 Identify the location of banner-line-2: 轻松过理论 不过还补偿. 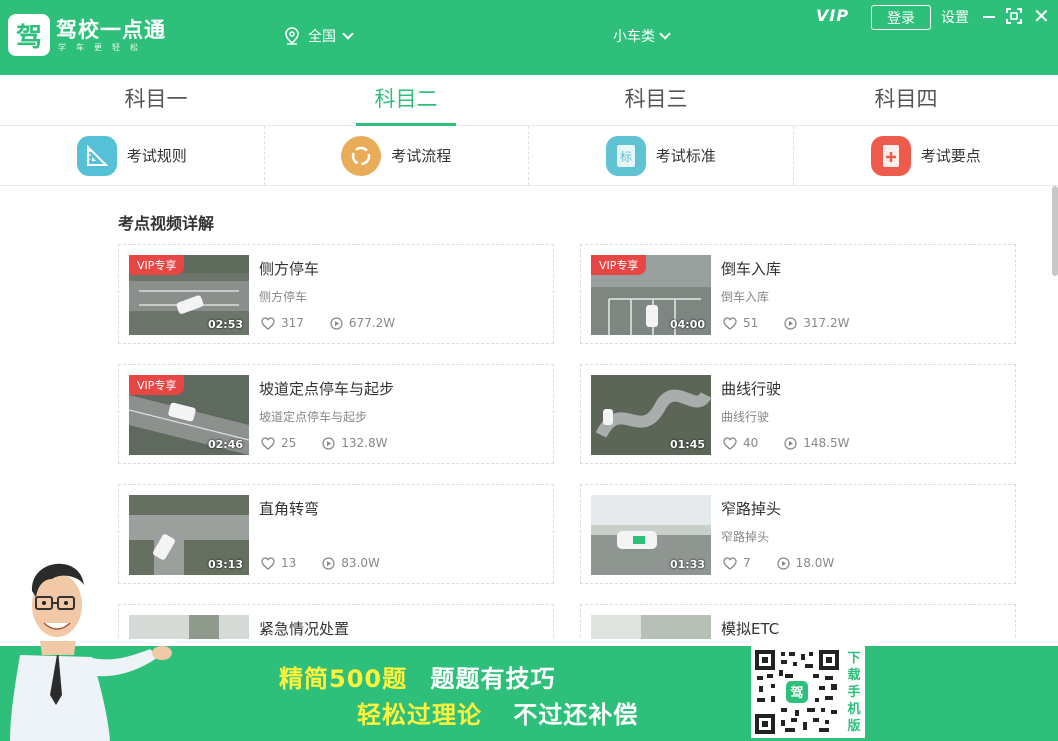
(497, 712).